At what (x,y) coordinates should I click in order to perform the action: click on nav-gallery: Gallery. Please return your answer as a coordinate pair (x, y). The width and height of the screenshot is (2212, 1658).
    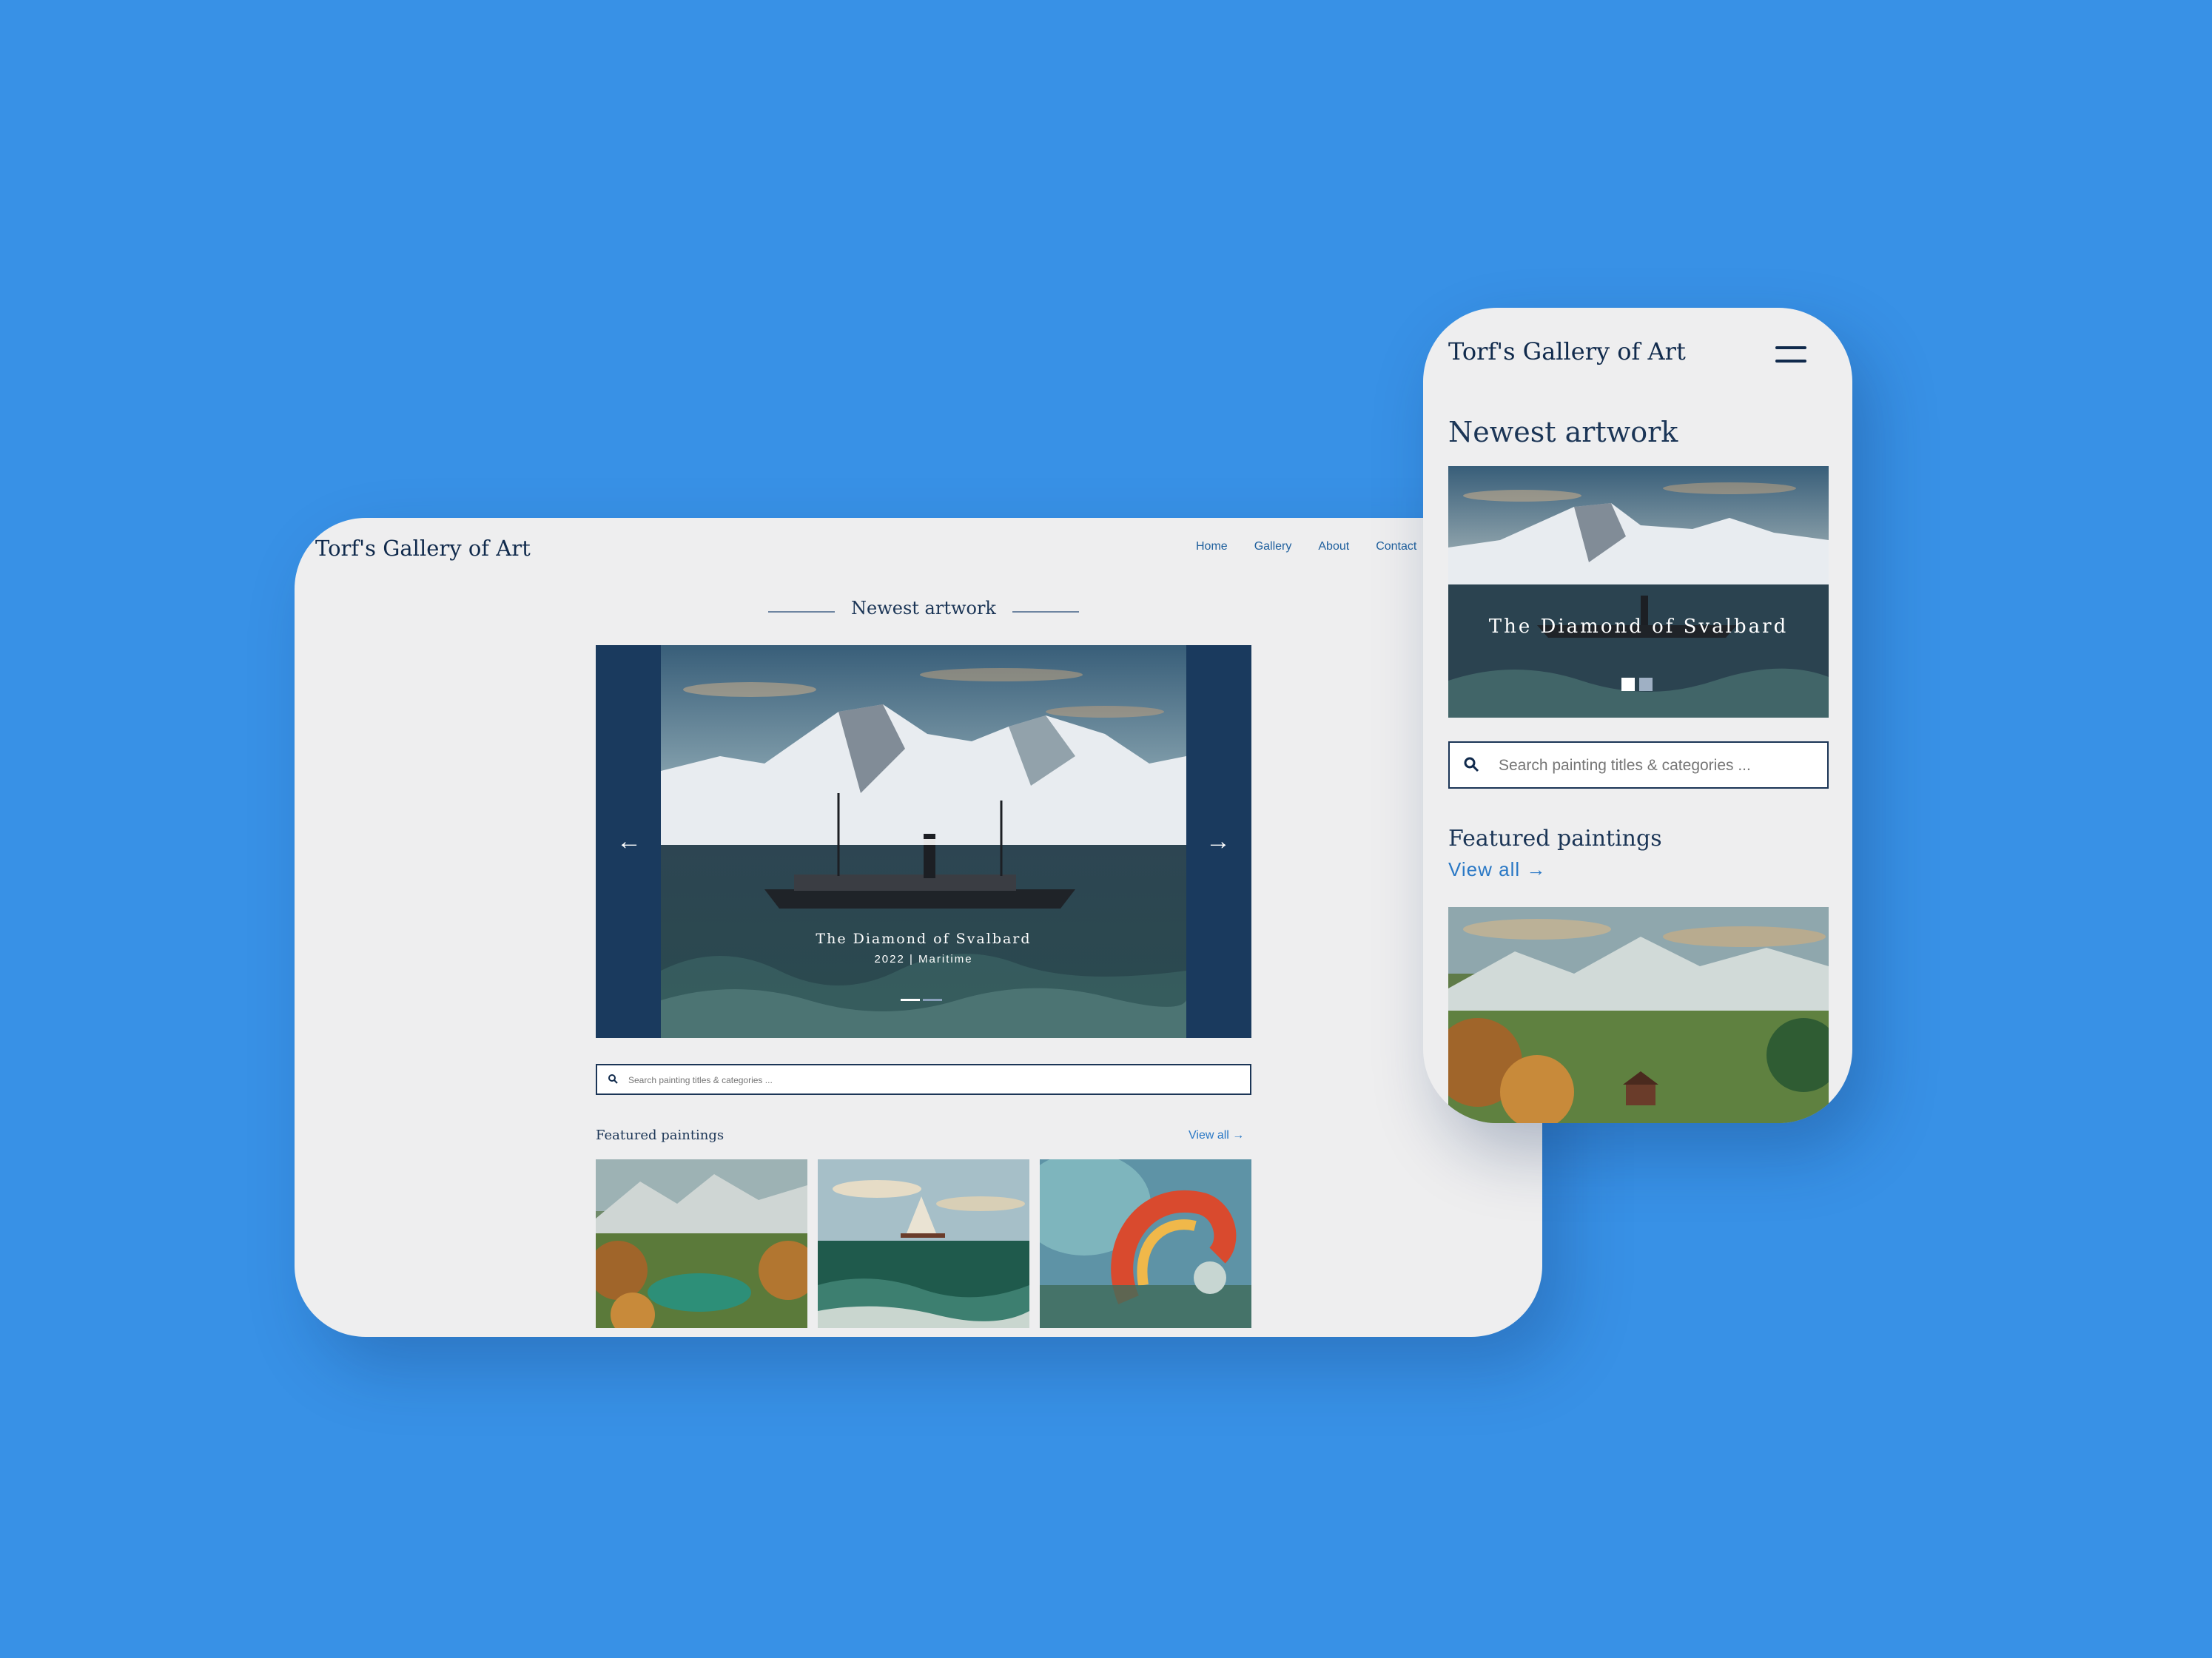
    Looking at the image, I should click on (1273, 546).